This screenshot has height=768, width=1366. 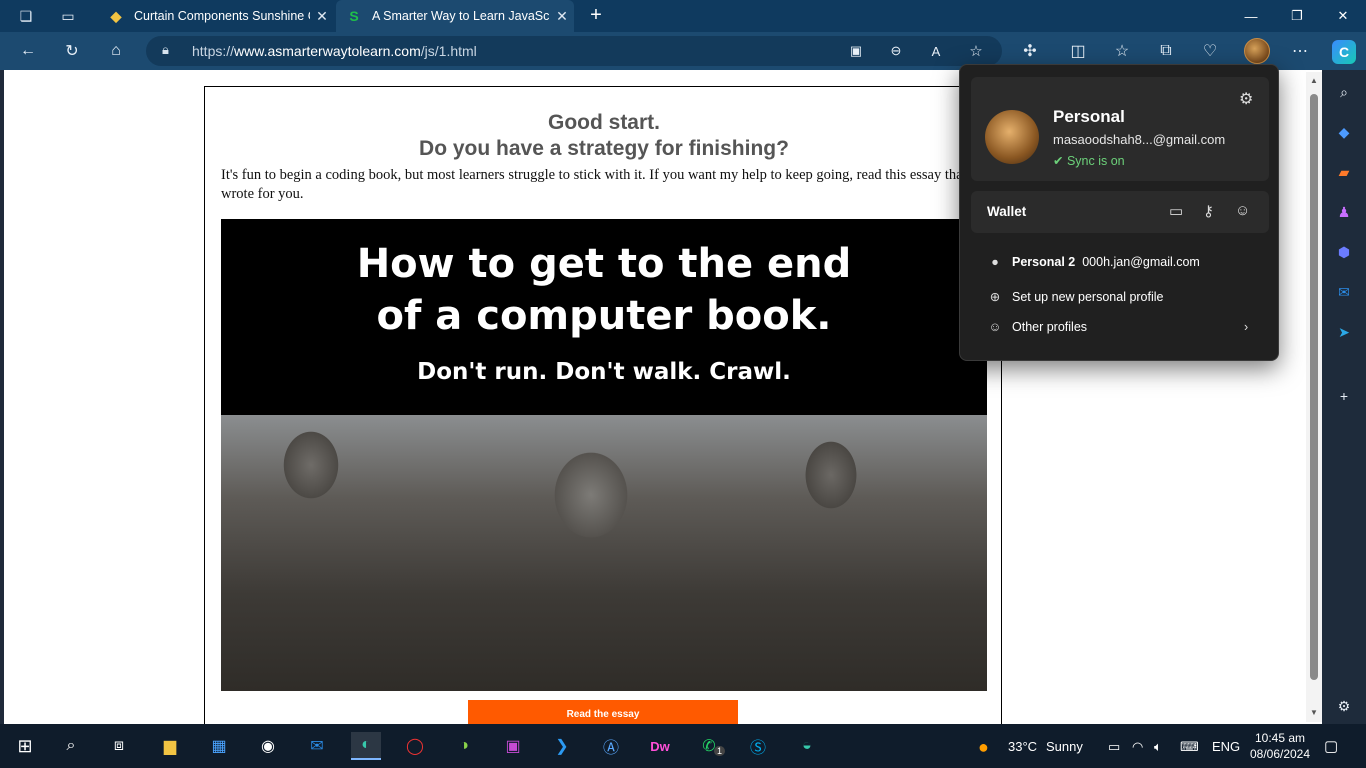 I want to click on favorites-icon: ☆, so click(x=1122, y=51).